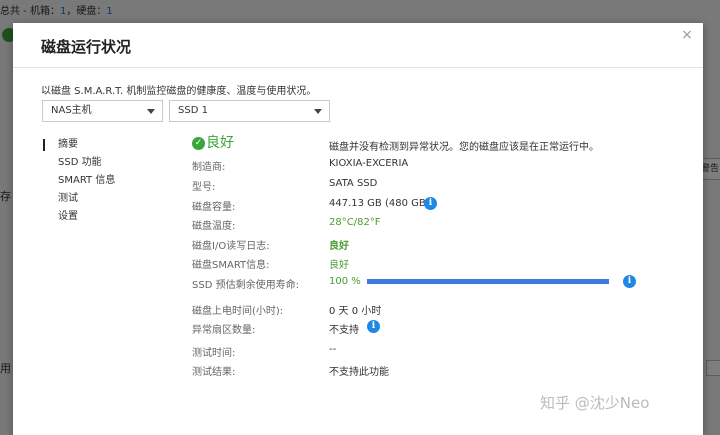  What do you see at coordinates (353, 183) in the screenshot?
I see `model-value: SATA SSD` at bounding box center [353, 183].